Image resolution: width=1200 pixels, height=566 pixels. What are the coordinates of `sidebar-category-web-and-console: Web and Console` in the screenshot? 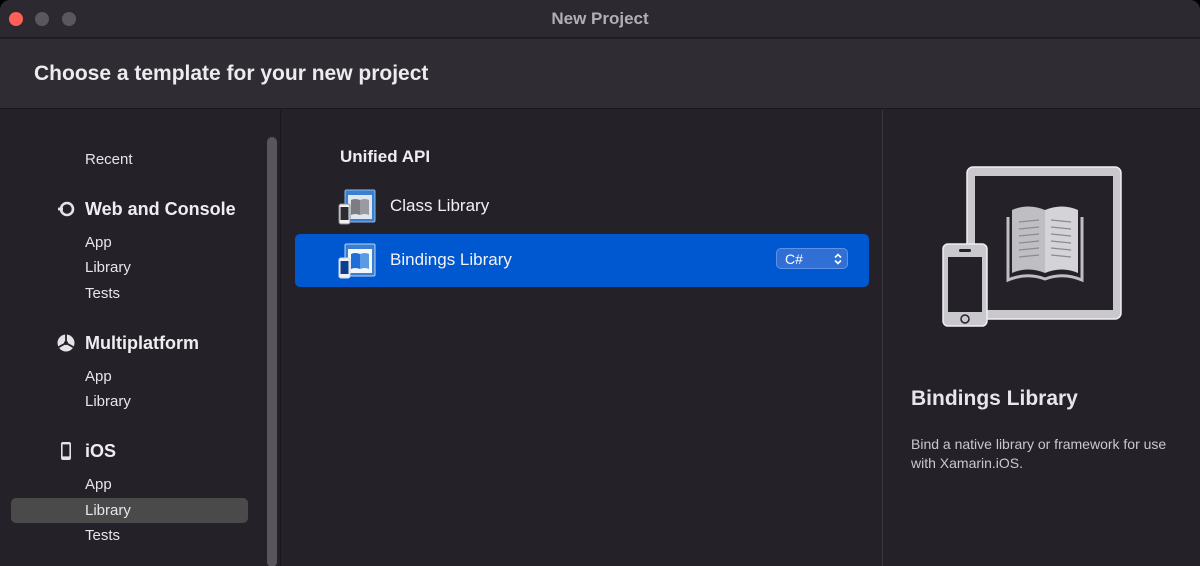 It's located at (146, 209).